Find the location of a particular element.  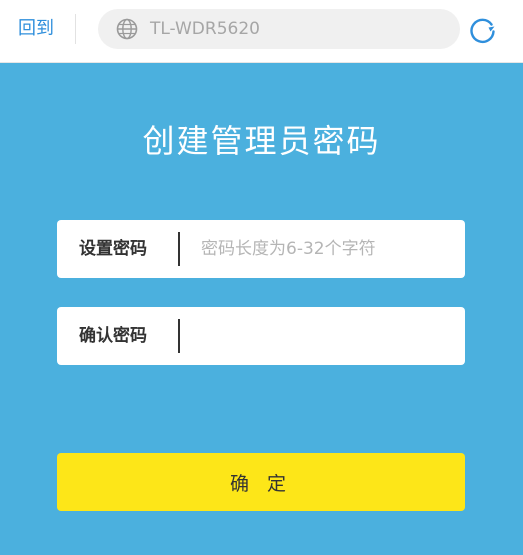

confirm-password-input is located at coordinates (320, 336).